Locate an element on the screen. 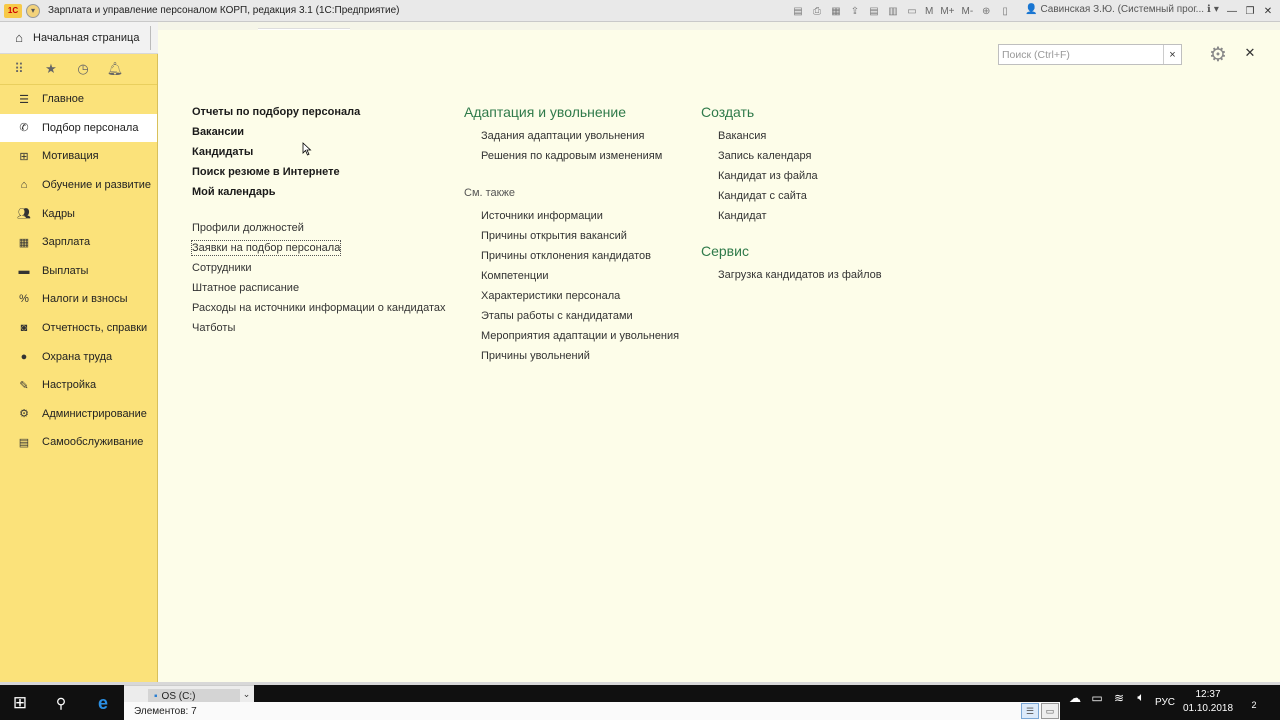 Image resolution: width=1280 pixels, height=720 pixels. save-icon: ▤ is located at coordinates (798, 11).